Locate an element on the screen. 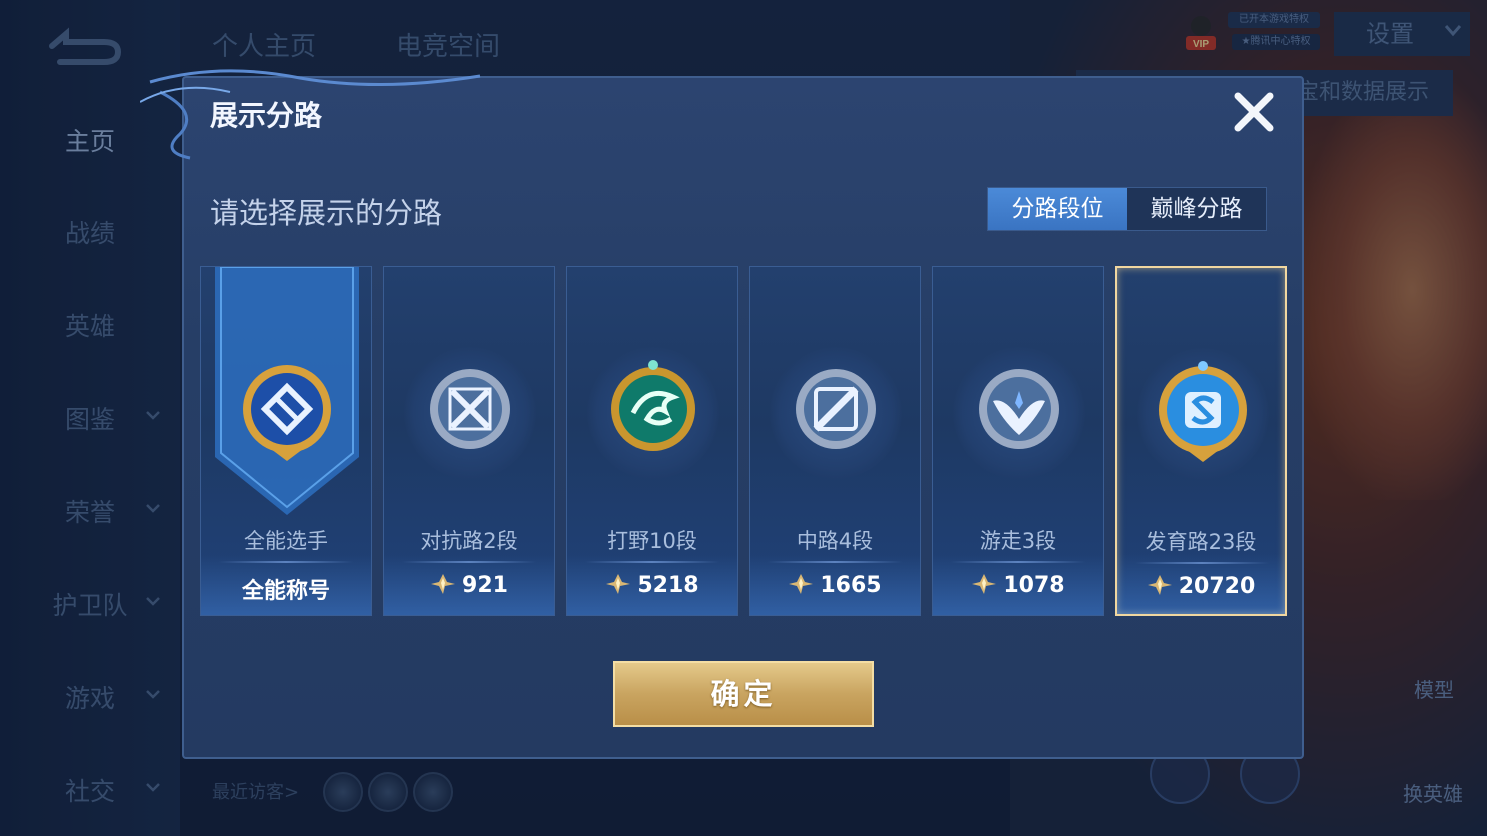  lane-value-text: 20720 is located at coordinates (1217, 586).